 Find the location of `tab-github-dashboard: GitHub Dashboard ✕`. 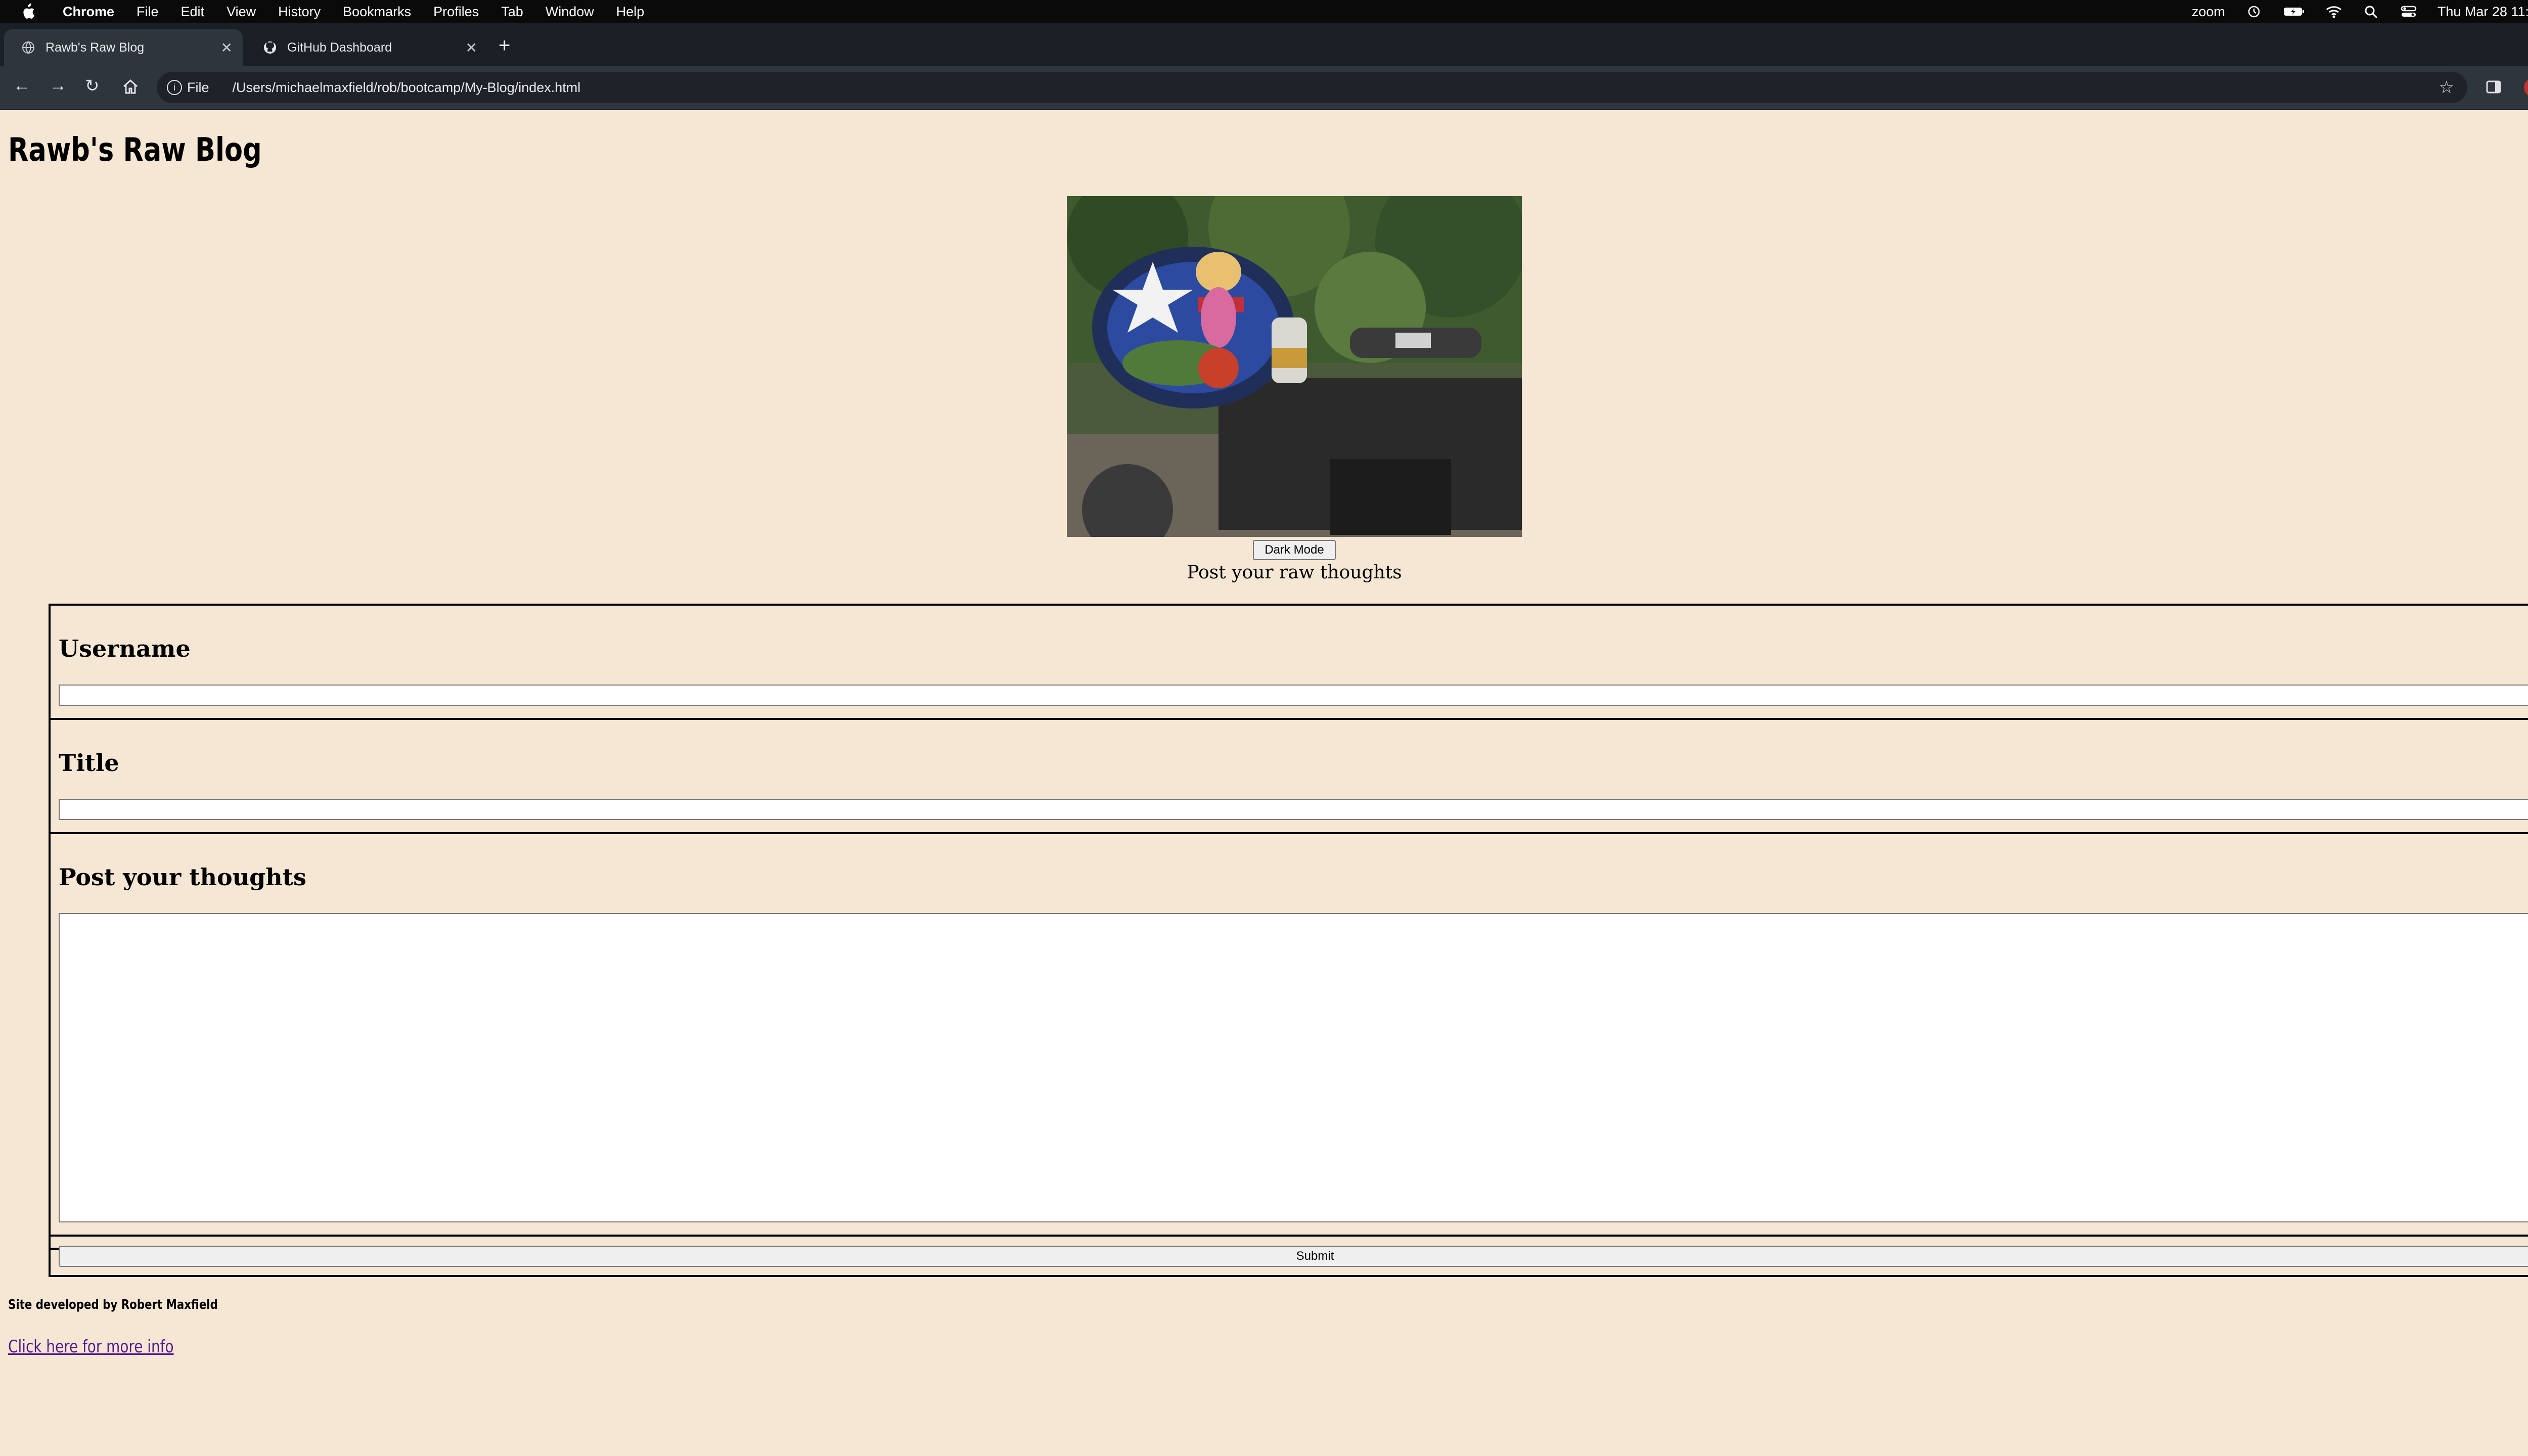

tab-github-dashboard: GitHub Dashboard ✕ is located at coordinates (367, 47).